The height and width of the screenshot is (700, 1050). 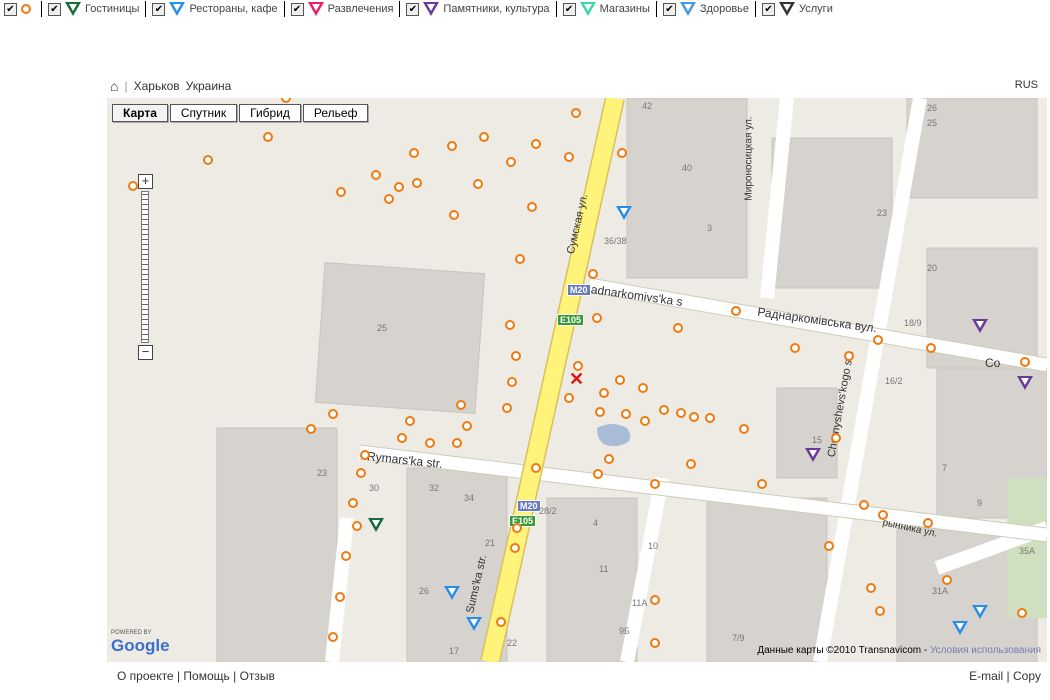 What do you see at coordinates (707, 9) in the screenshot?
I see `filter-6: ✔ Здоровье` at bounding box center [707, 9].